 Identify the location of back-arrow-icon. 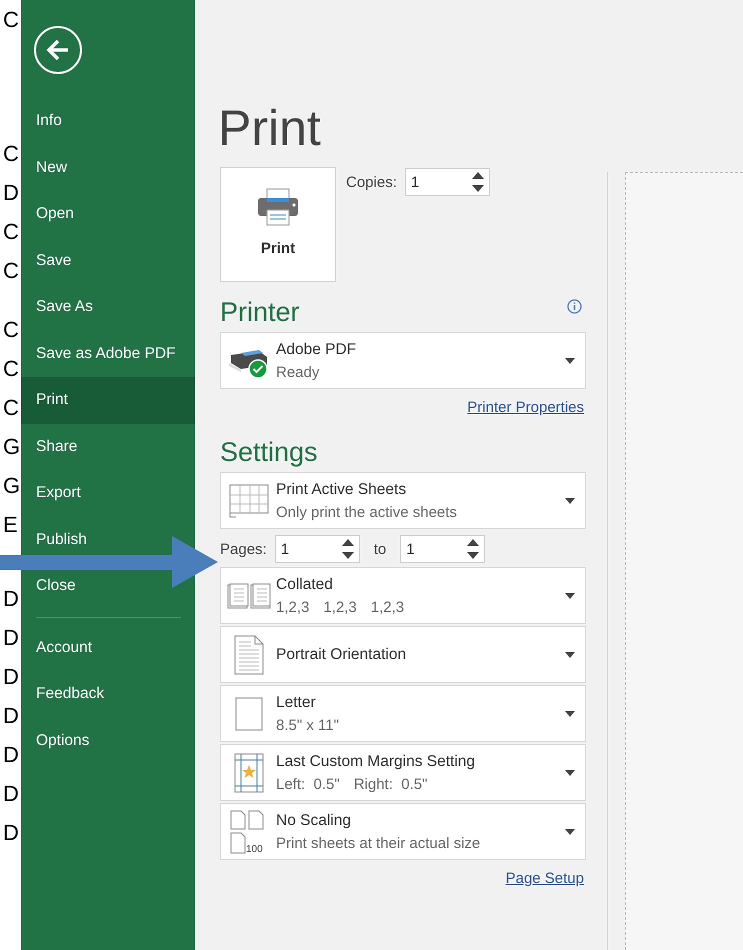
(58, 50).